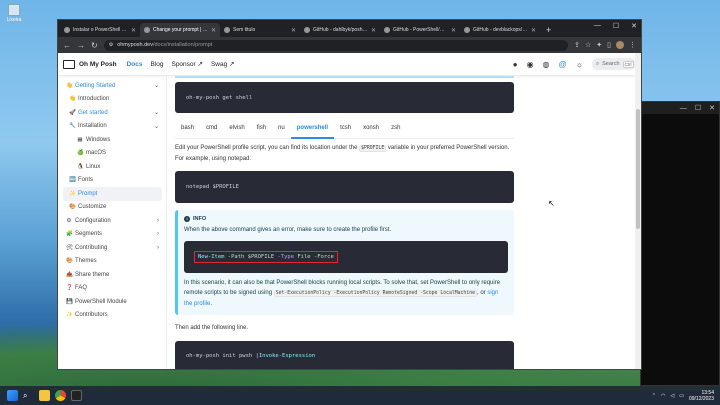  I want to click on oh-my-posh-logo, so click(69, 64).